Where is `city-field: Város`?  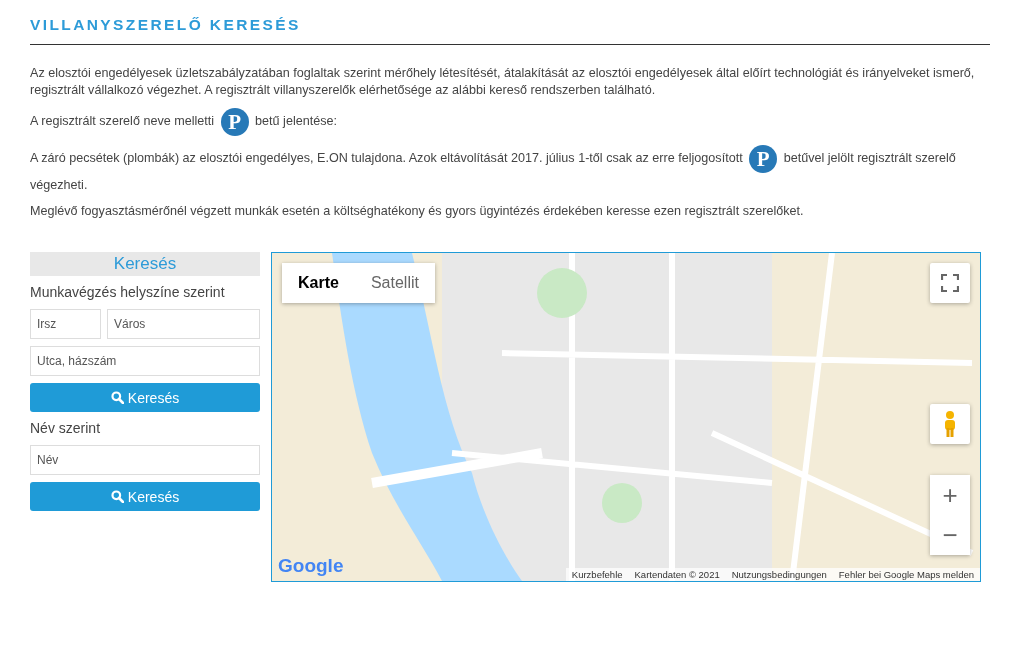
city-field: Város is located at coordinates (183, 324).